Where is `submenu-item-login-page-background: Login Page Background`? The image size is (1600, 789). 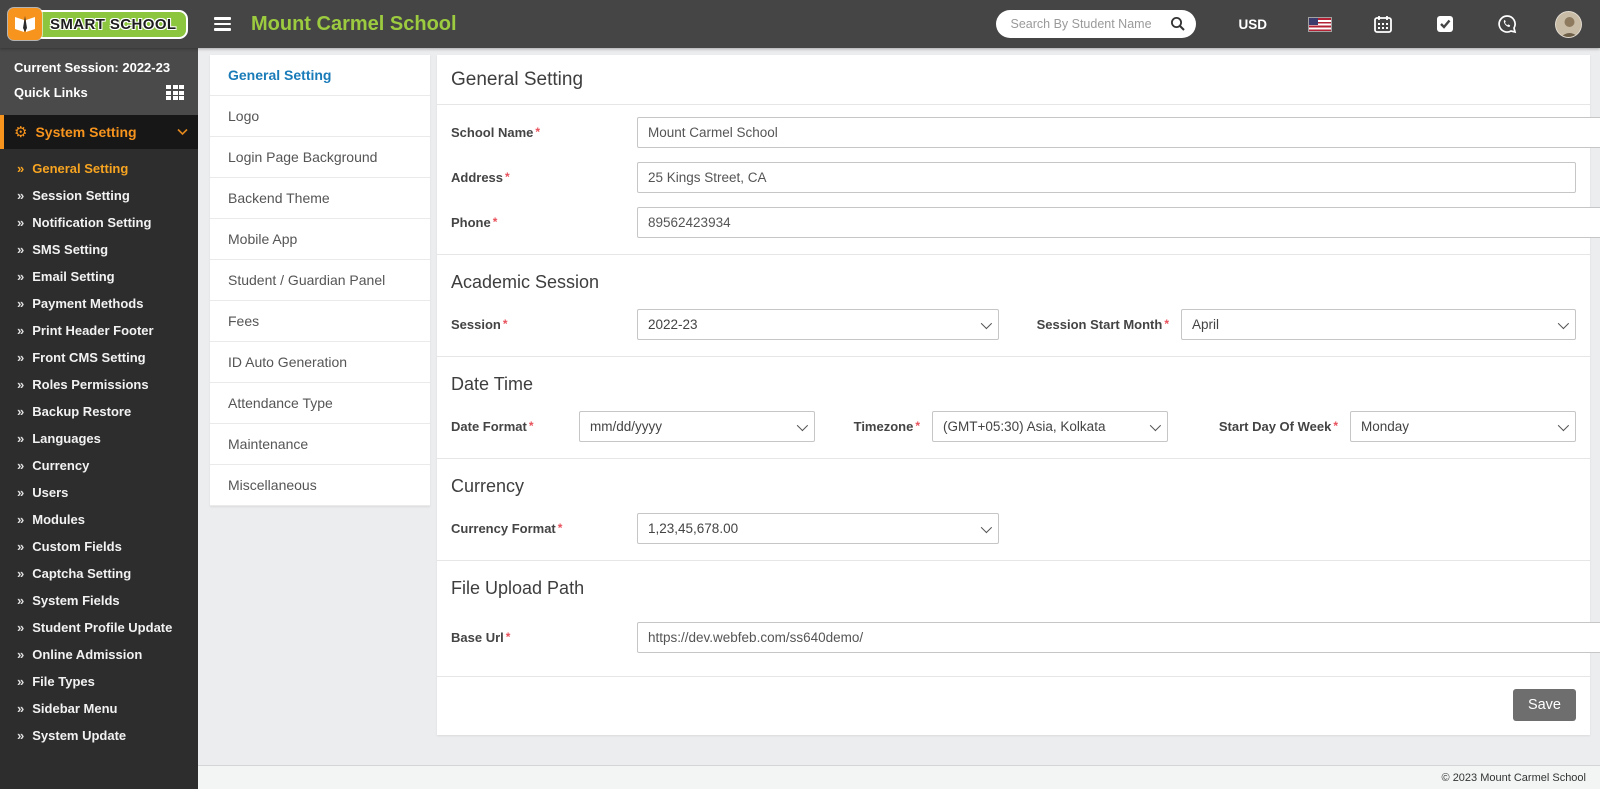
submenu-item-login-page-background: Login Page Background is located at coordinates (320, 157).